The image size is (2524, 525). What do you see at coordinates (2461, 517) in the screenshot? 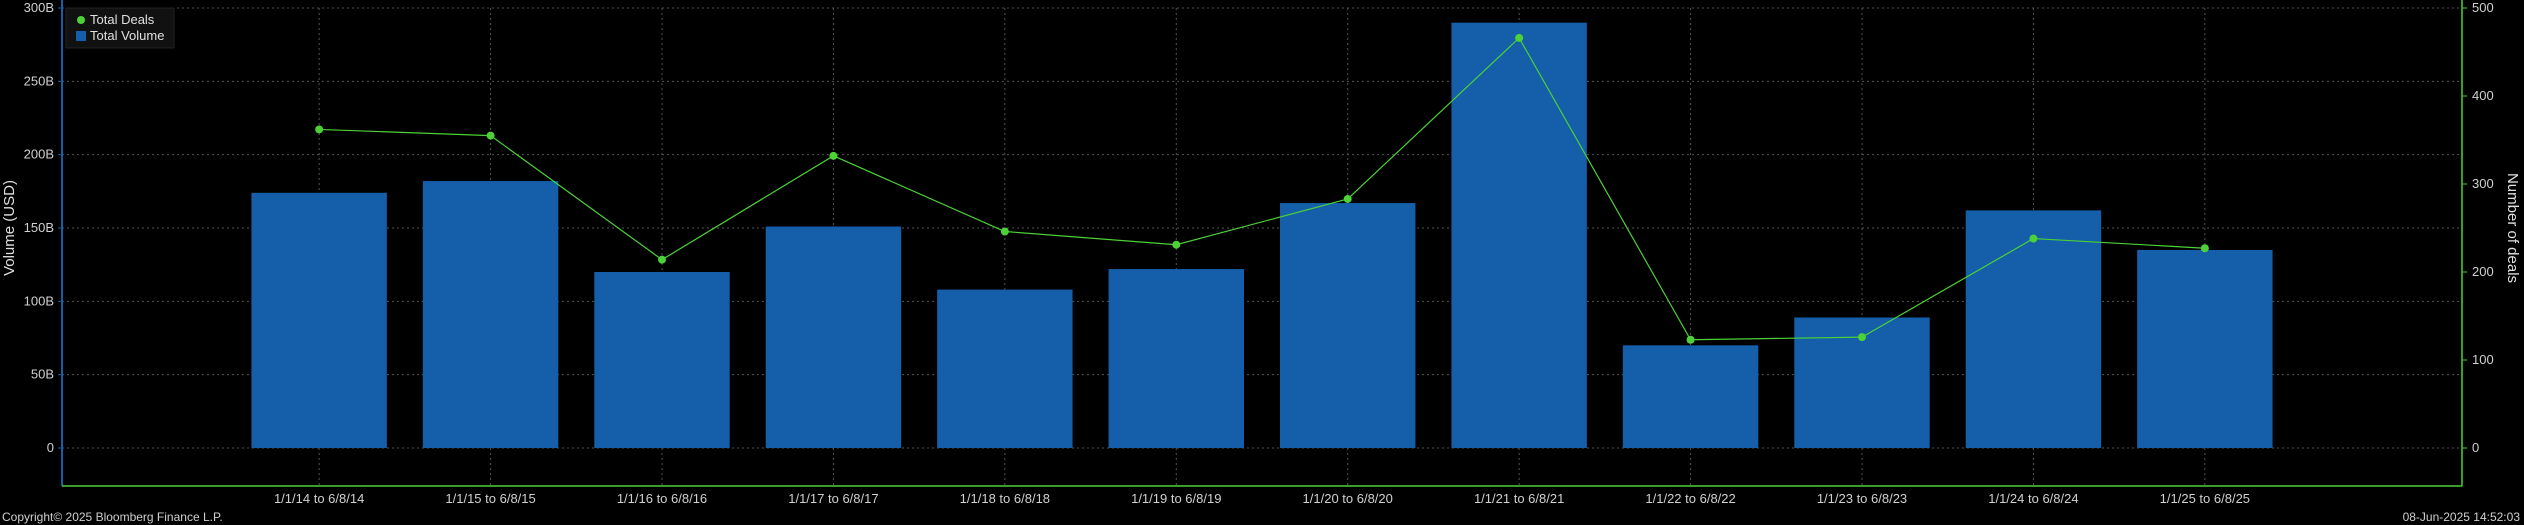
I see `timestamp-text: 08-Jun-2025 14:52:03` at bounding box center [2461, 517].